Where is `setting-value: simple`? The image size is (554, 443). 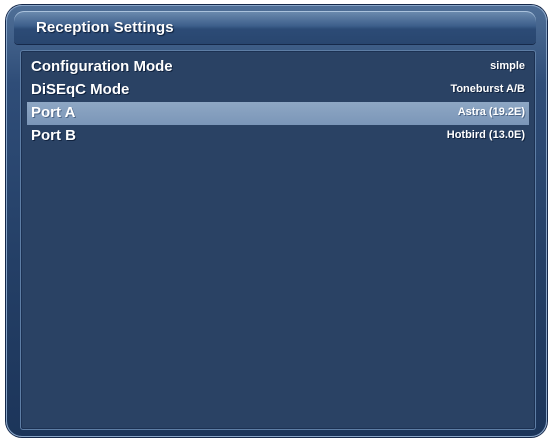 setting-value: simple is located at coordinates (507, 66).